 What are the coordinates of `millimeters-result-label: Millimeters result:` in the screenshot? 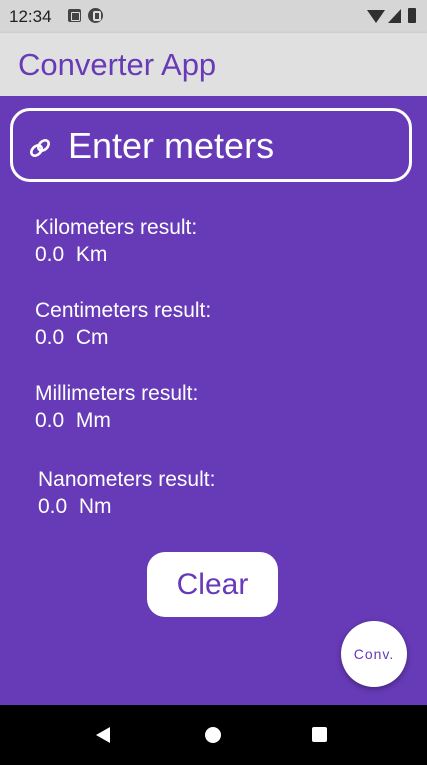 It's located at (117, 393).